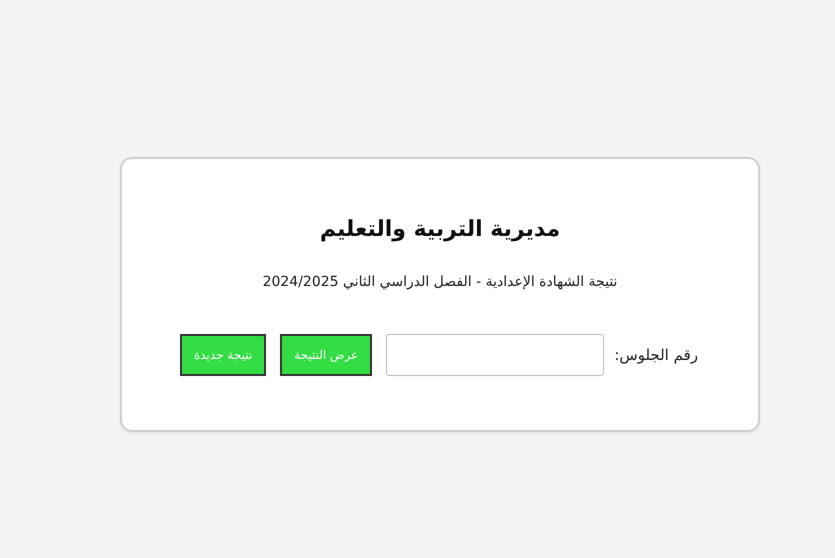 The width and height of the screenshot is (835, 558). Describe the element at coordinates (326, 355) in the screenshot. I see `show-result-button: عرض النتيجة` at that location.